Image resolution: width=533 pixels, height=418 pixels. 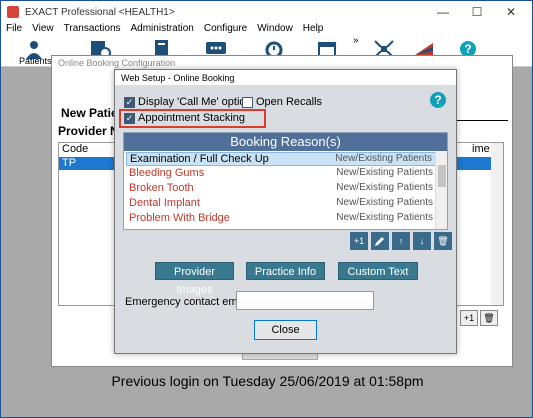 What do you see at coordinates (179, 218) in the screenshot?
I see `reason-name: Problem With Bridge` at bounding box center [179, 218].